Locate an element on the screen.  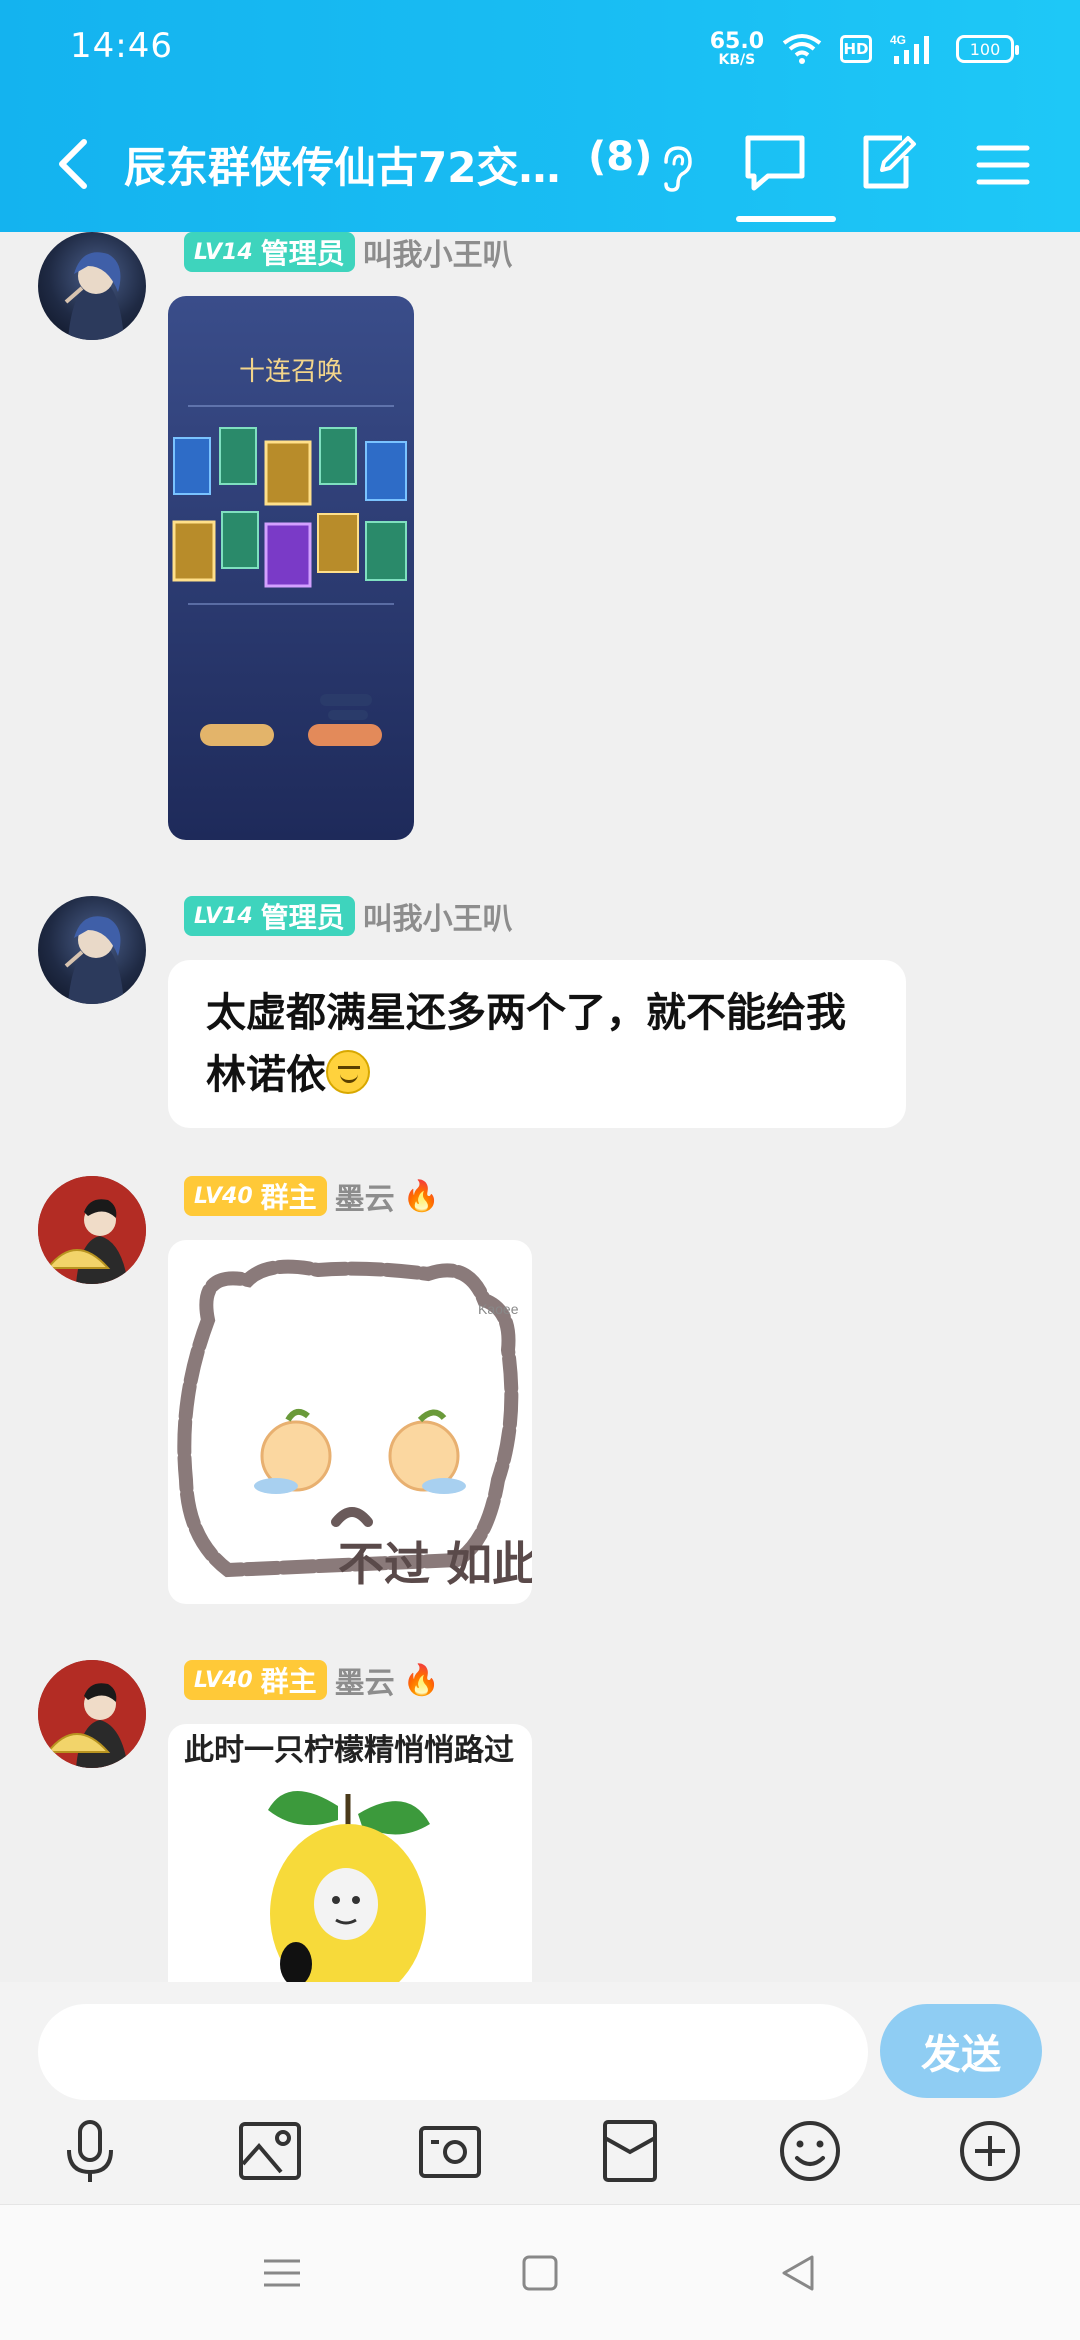
message-input is located at coordinates (453, 2052).